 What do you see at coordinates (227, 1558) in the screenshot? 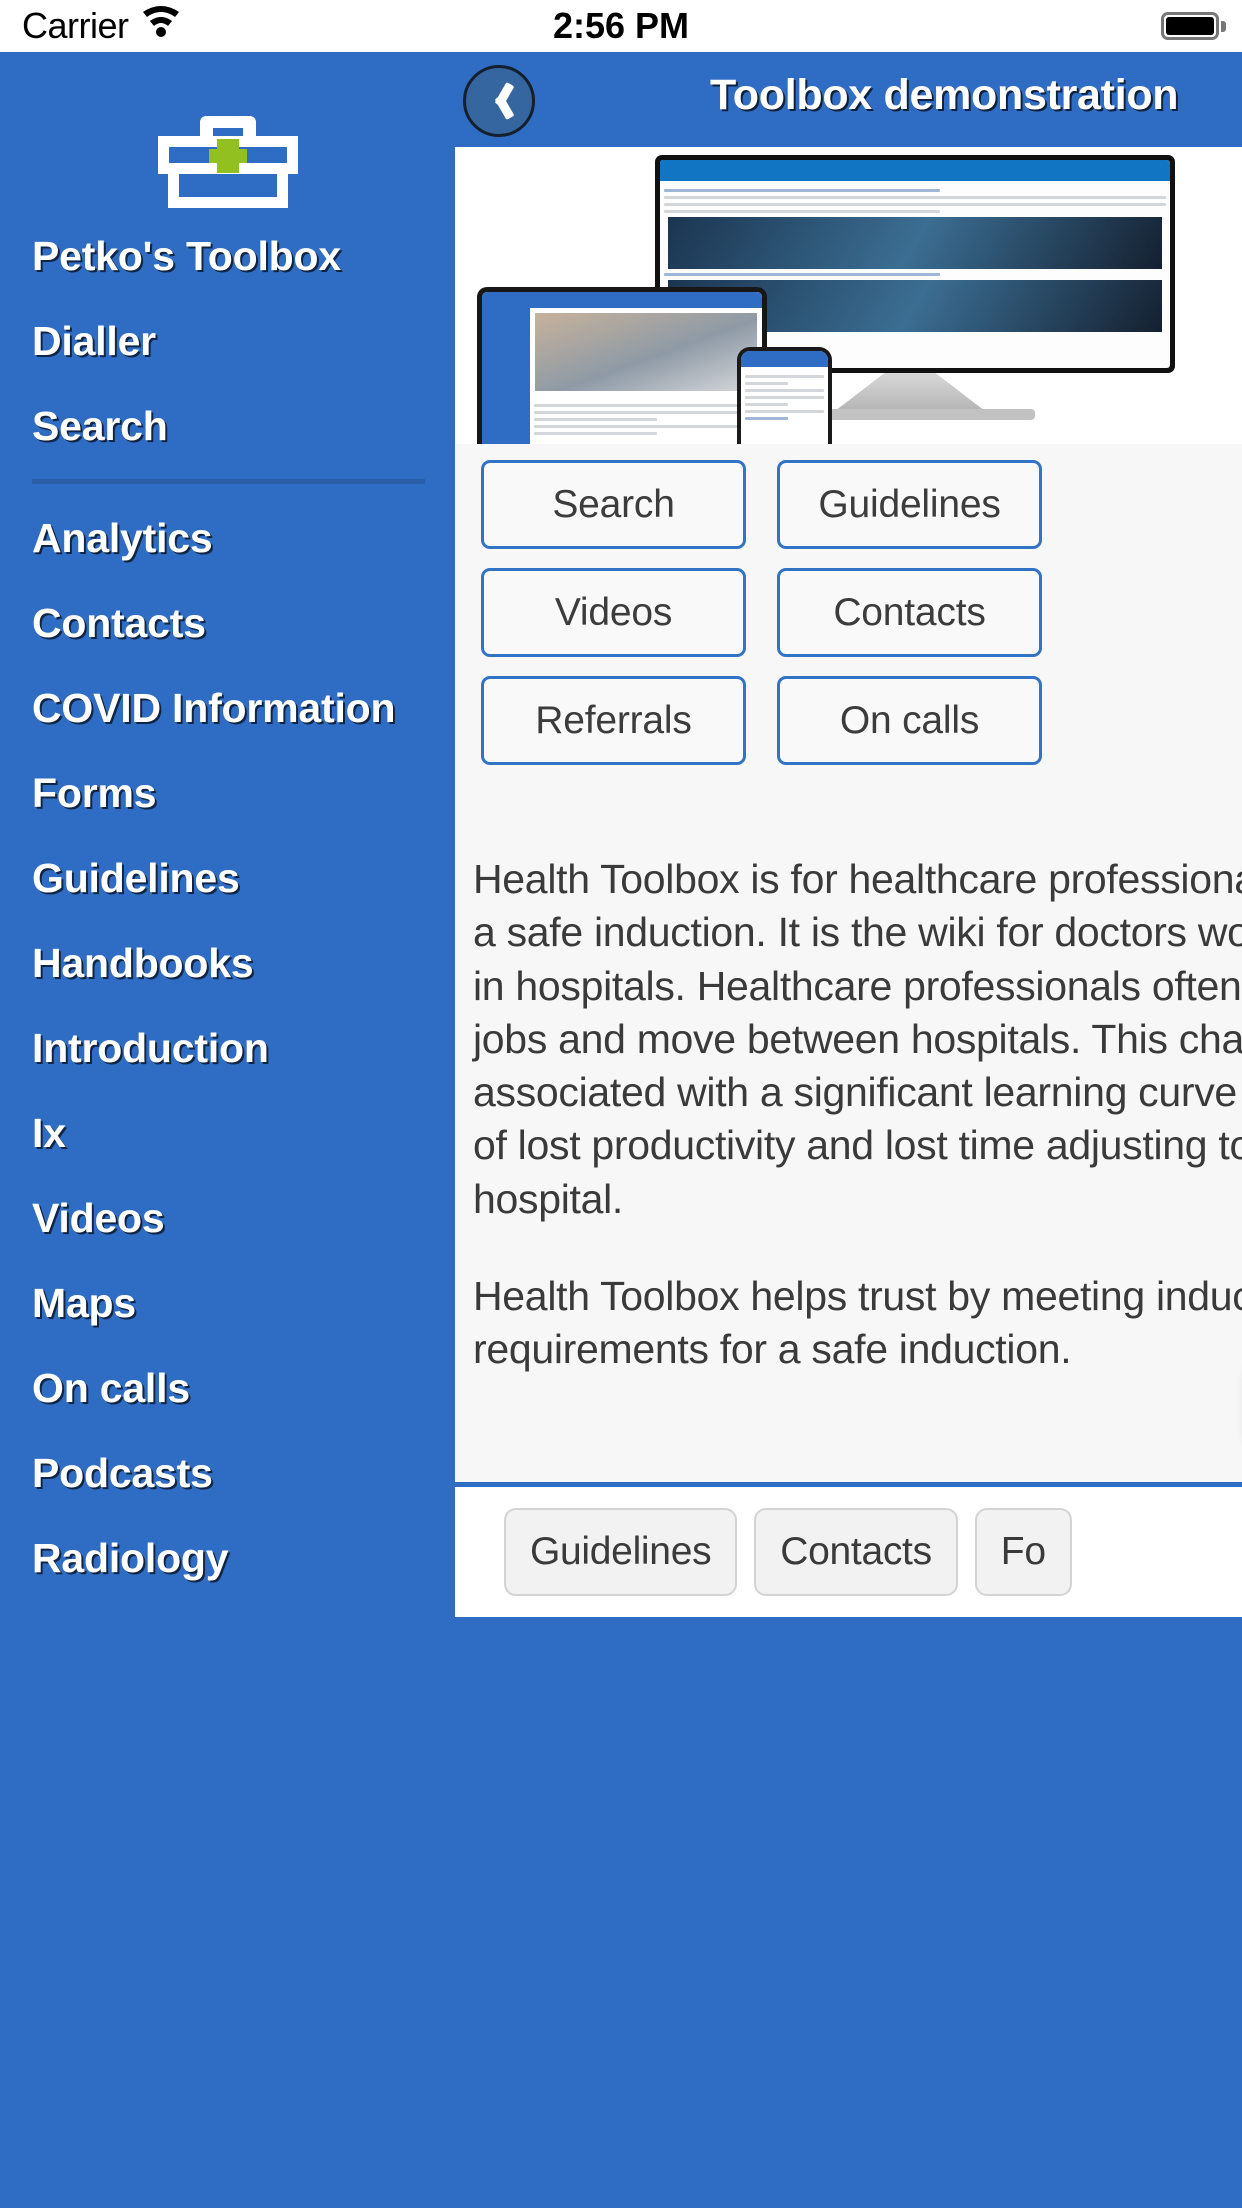
I see `sidebar-item-radiology: Radiology` at bounding box center [227, 1558].